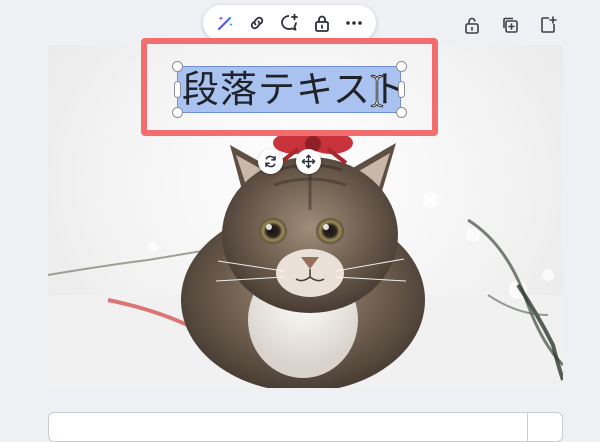  I want to click on add-page-icon, so click(549, 24).